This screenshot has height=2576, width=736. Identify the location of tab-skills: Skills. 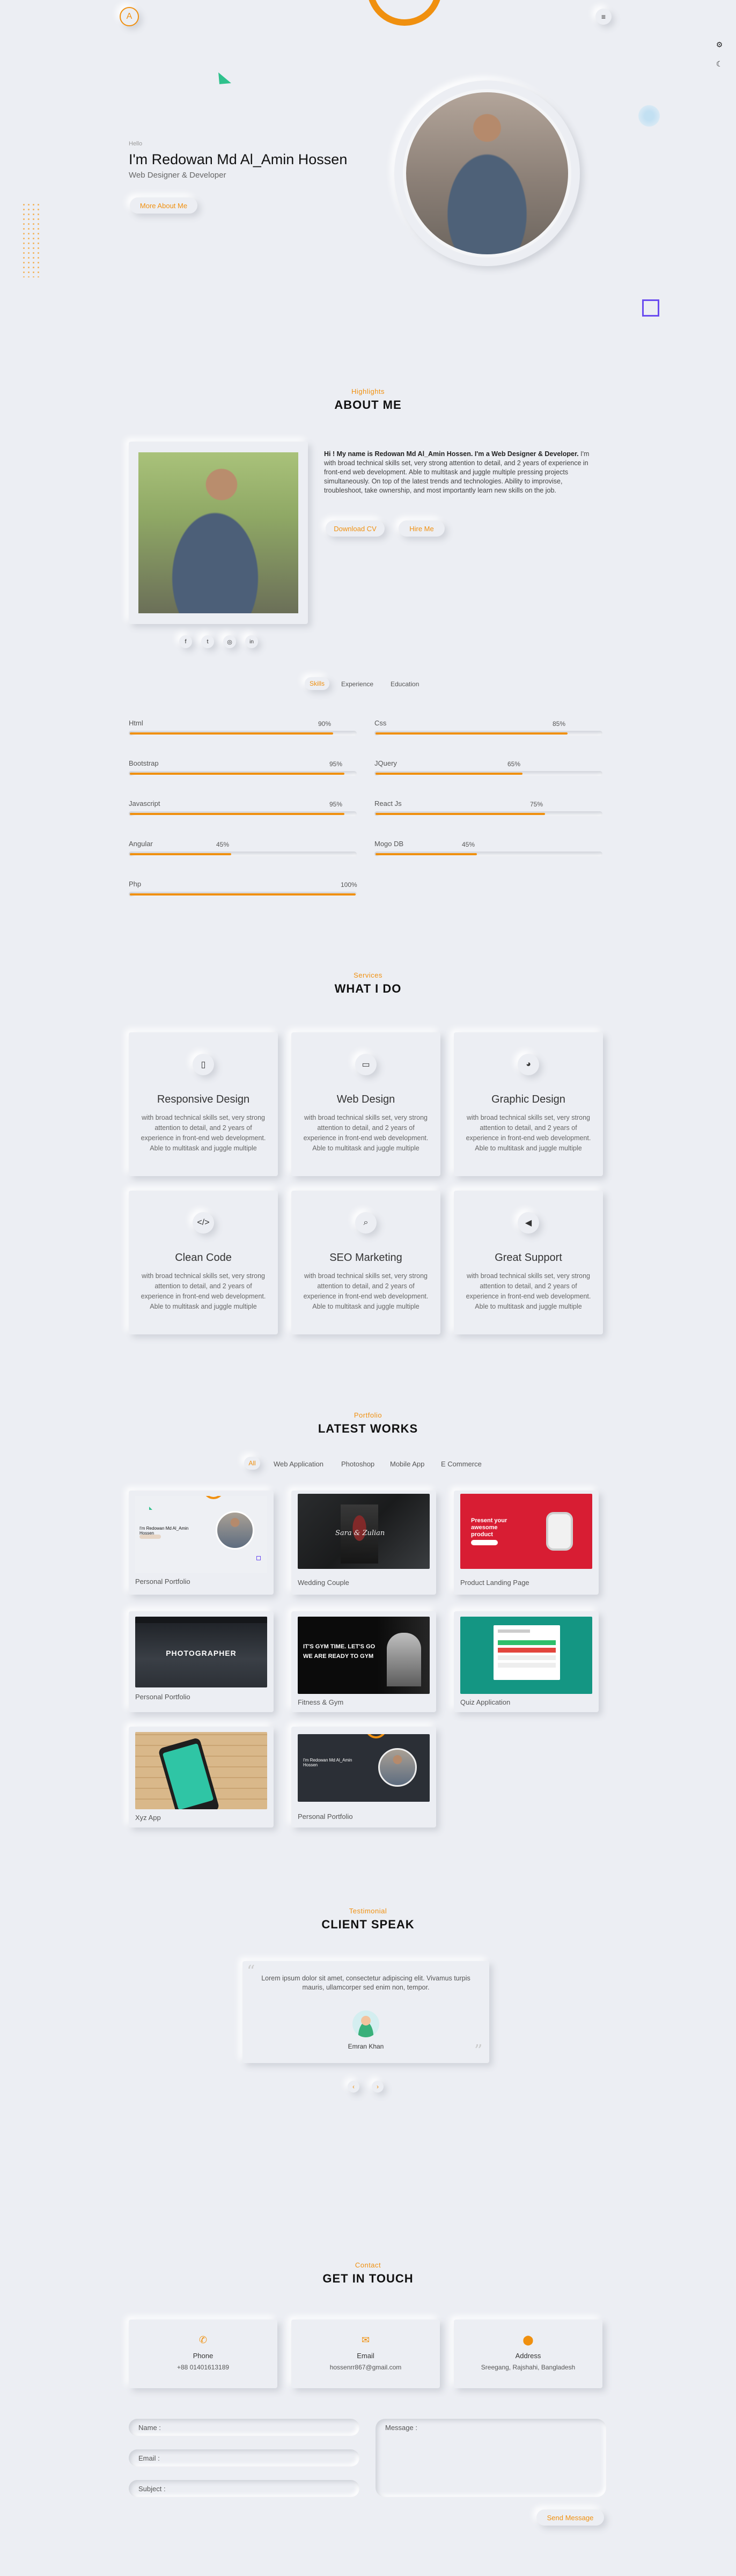
(317, 683).